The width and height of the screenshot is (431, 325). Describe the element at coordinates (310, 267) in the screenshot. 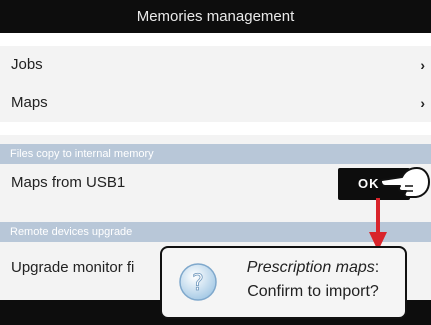

I see `dialog-title: Prescription maps` at that location.